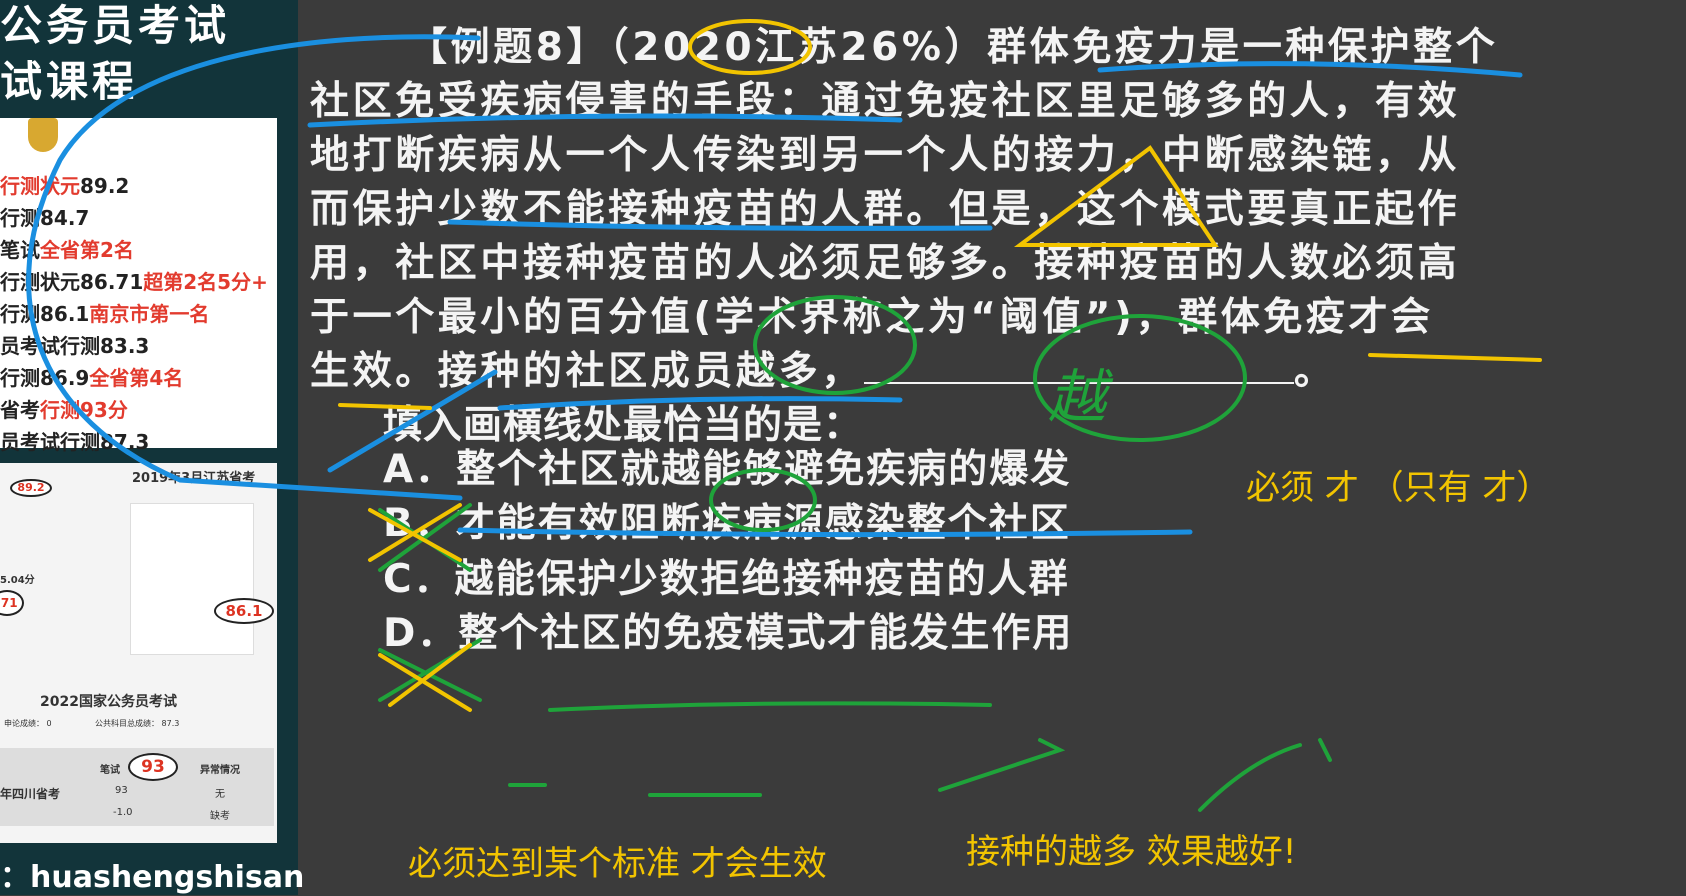  What do you see at coordinates (108, 702) in the screenshot?
I see `header-2022: 2022国家公务员考试` at bounding box center [108, 702].